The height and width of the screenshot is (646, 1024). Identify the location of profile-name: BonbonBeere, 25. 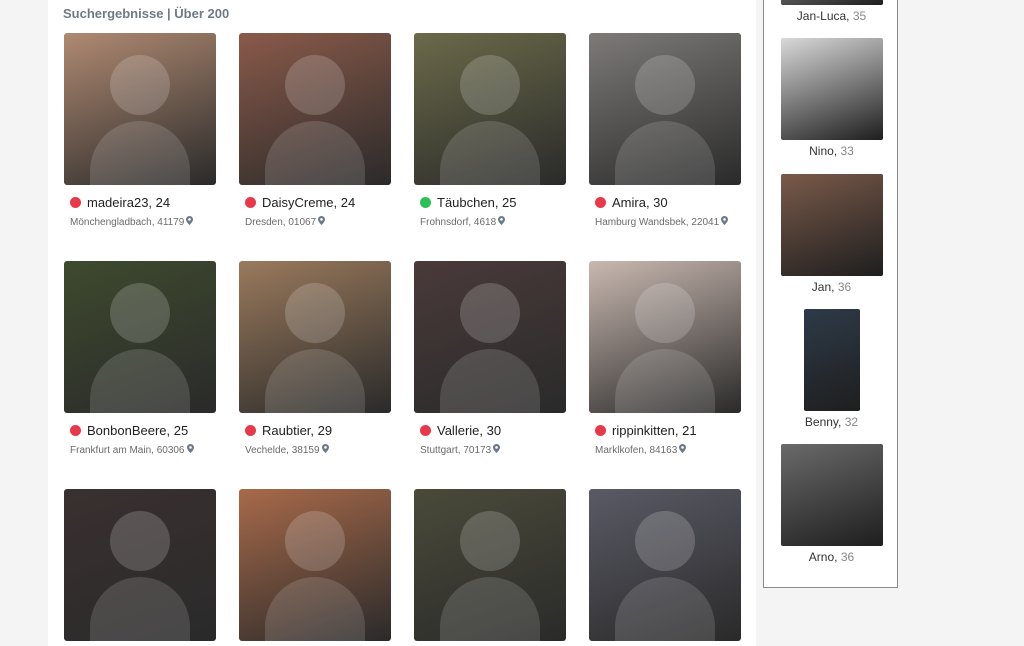
(137, 430).